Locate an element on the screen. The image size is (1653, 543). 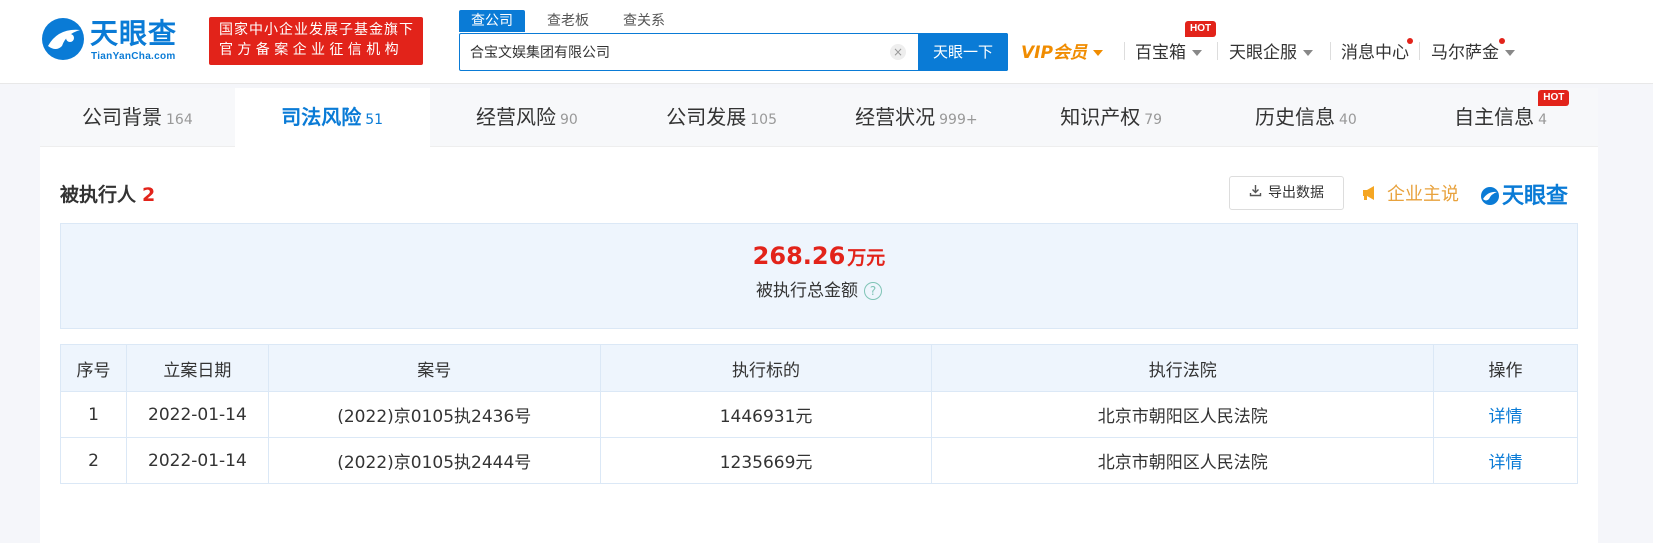
col-header-case: 案号 is located at coordinates (434, 368).